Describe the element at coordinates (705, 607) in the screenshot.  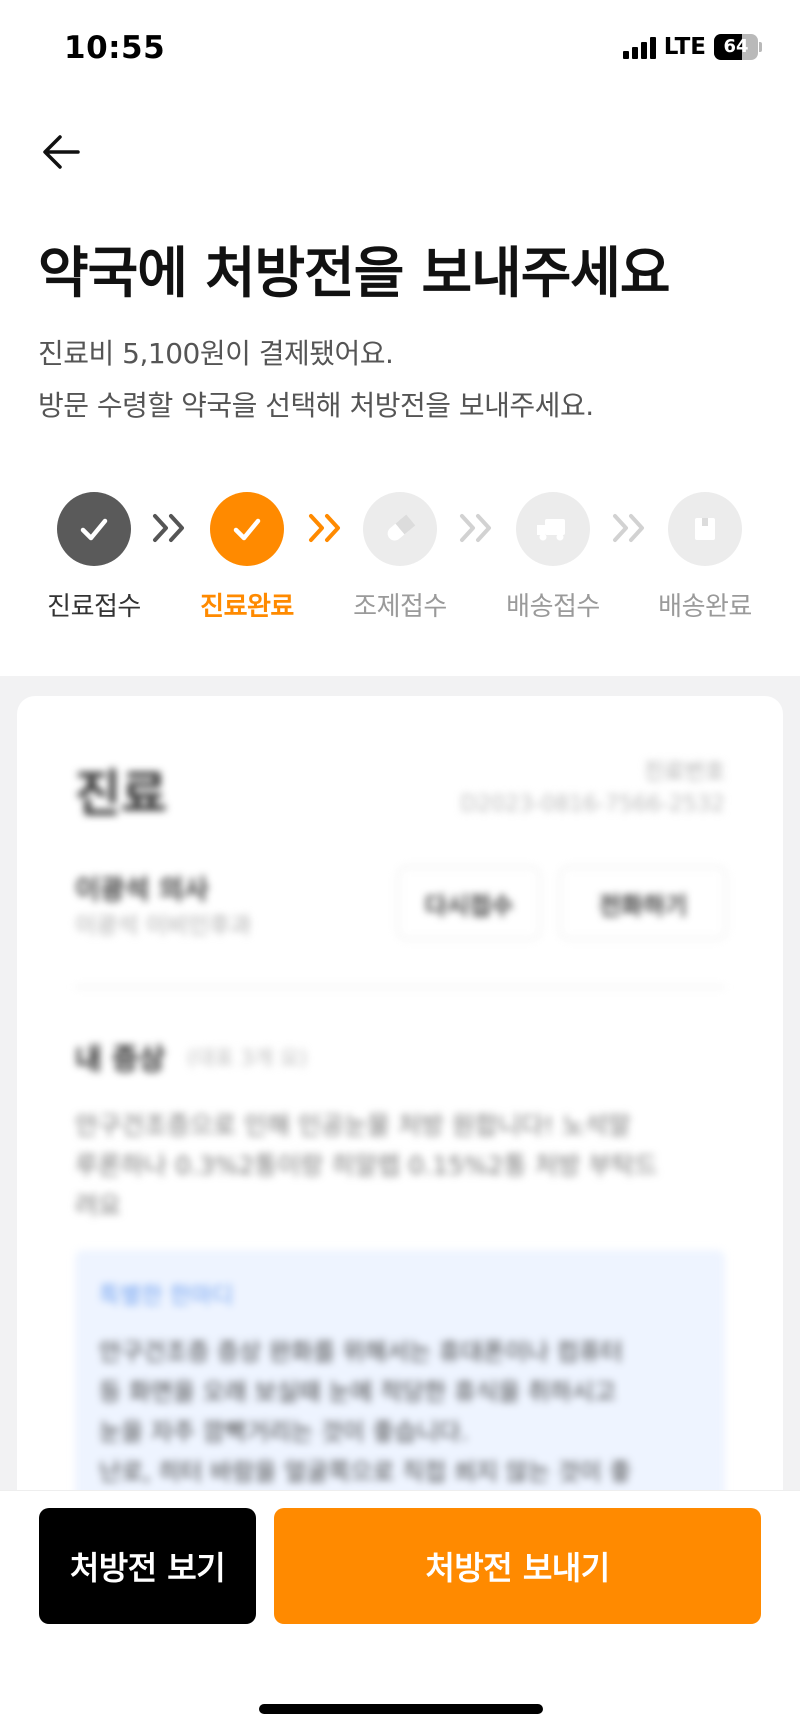
I see `step-5-label: 배송완료` at that location.